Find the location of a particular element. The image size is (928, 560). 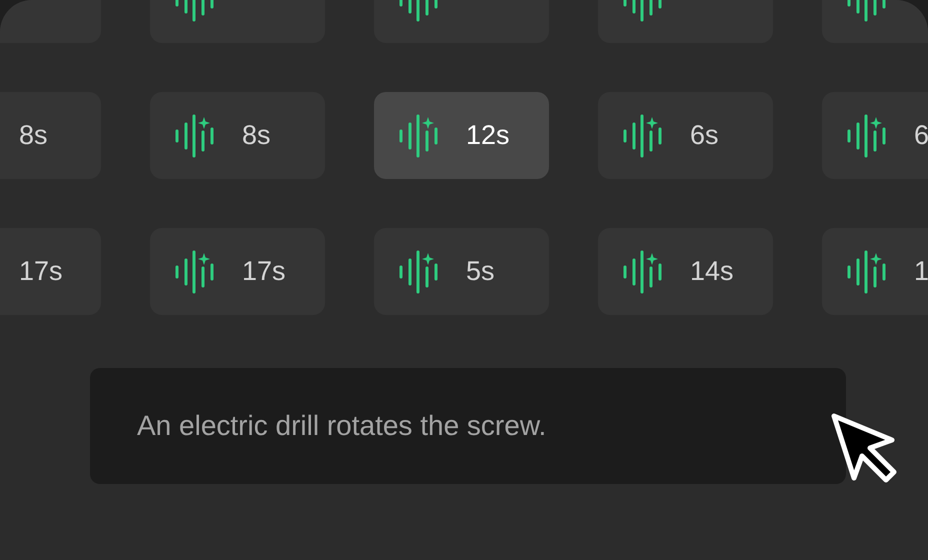

duration-label: 14s is located at coordinates (712, 271).